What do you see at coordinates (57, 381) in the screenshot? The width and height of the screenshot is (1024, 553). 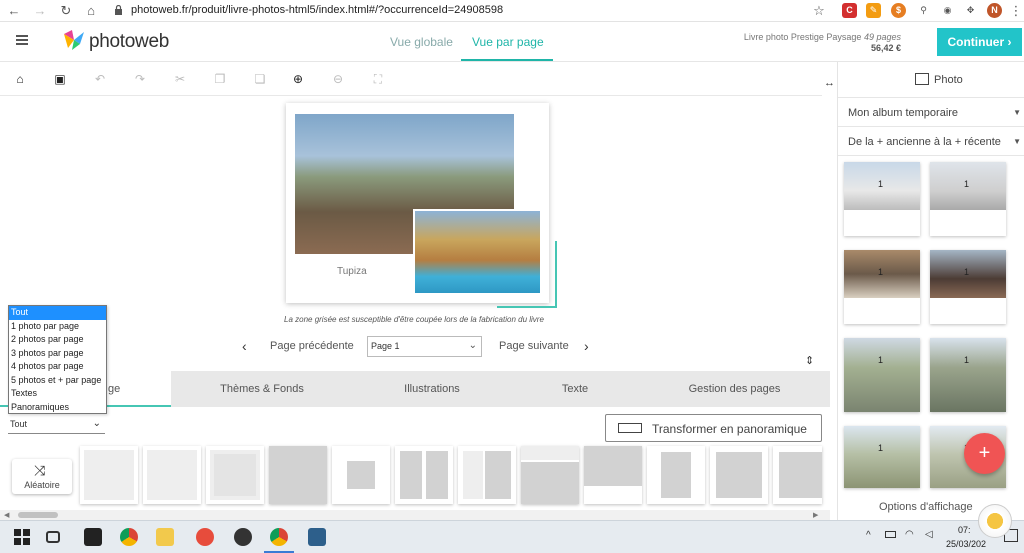 I see `filter-option: 5 photos et + par page` at bounding box center [57, 381].